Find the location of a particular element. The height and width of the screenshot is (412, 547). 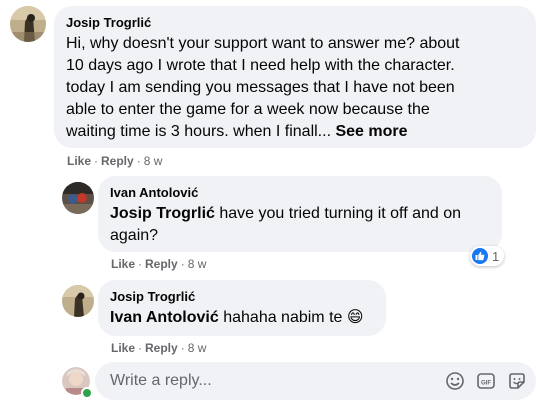

comment-author: Josip Trogrlić is located at coordinates (262, 22).